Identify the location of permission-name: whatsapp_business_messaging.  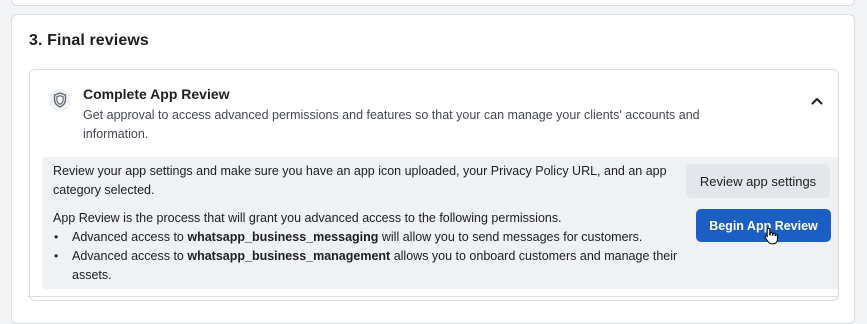
(283, 237).